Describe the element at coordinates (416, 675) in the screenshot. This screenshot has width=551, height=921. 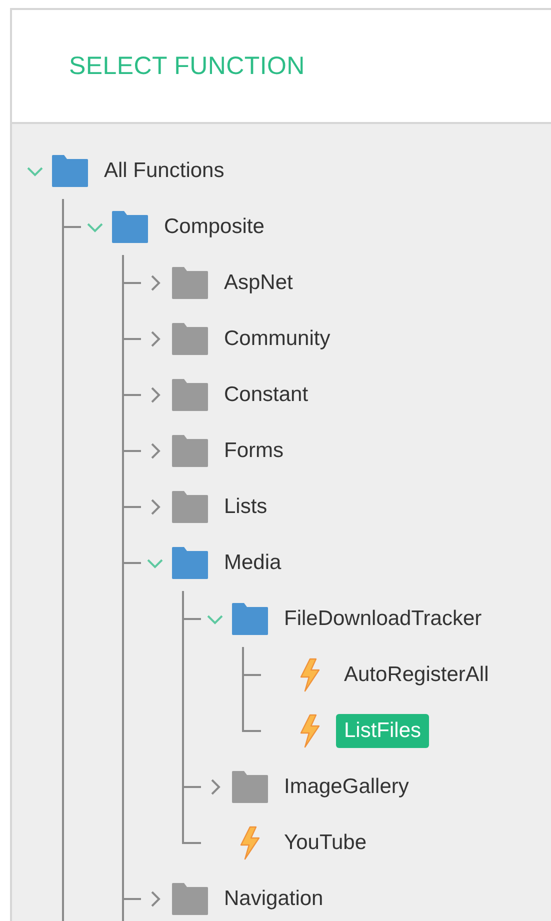
I see `tree-item-label: AutoRegisterAll` at that location.